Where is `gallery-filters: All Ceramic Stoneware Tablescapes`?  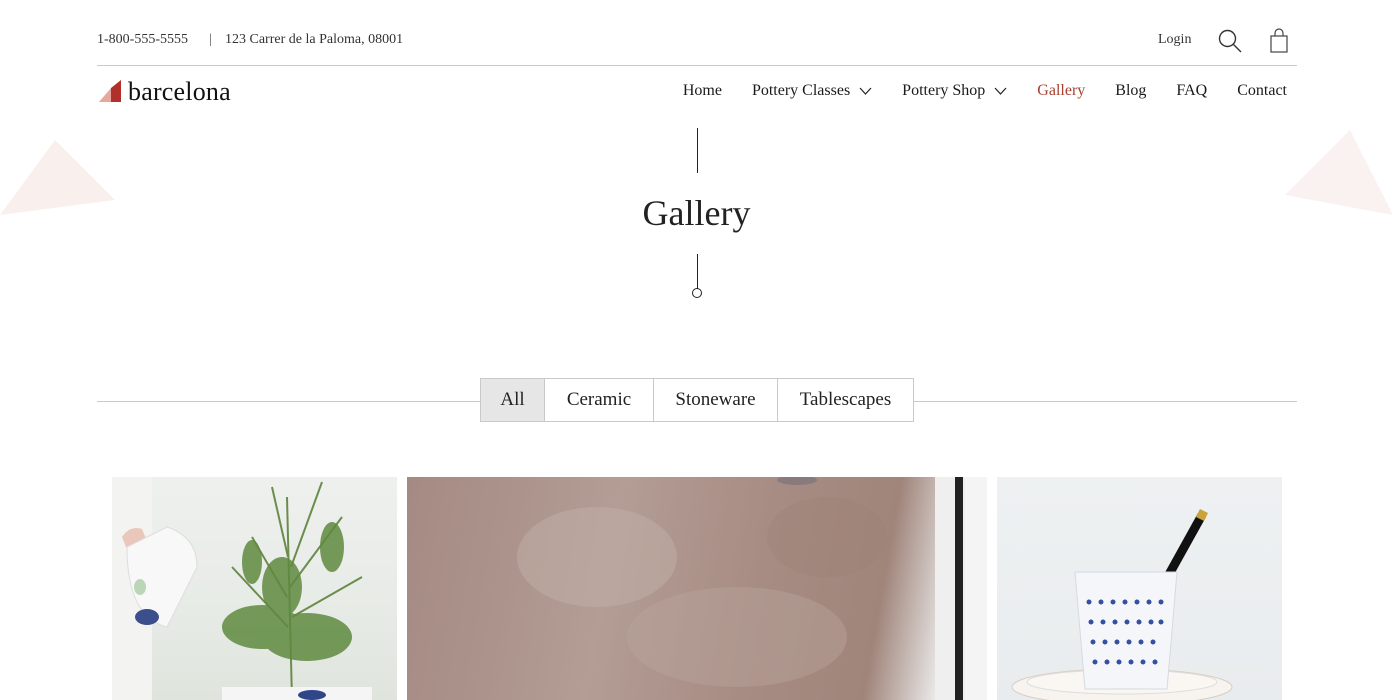 gallery-filters: All Ceramic Stoneware Tablescapes is located at coordinates (697, 400).